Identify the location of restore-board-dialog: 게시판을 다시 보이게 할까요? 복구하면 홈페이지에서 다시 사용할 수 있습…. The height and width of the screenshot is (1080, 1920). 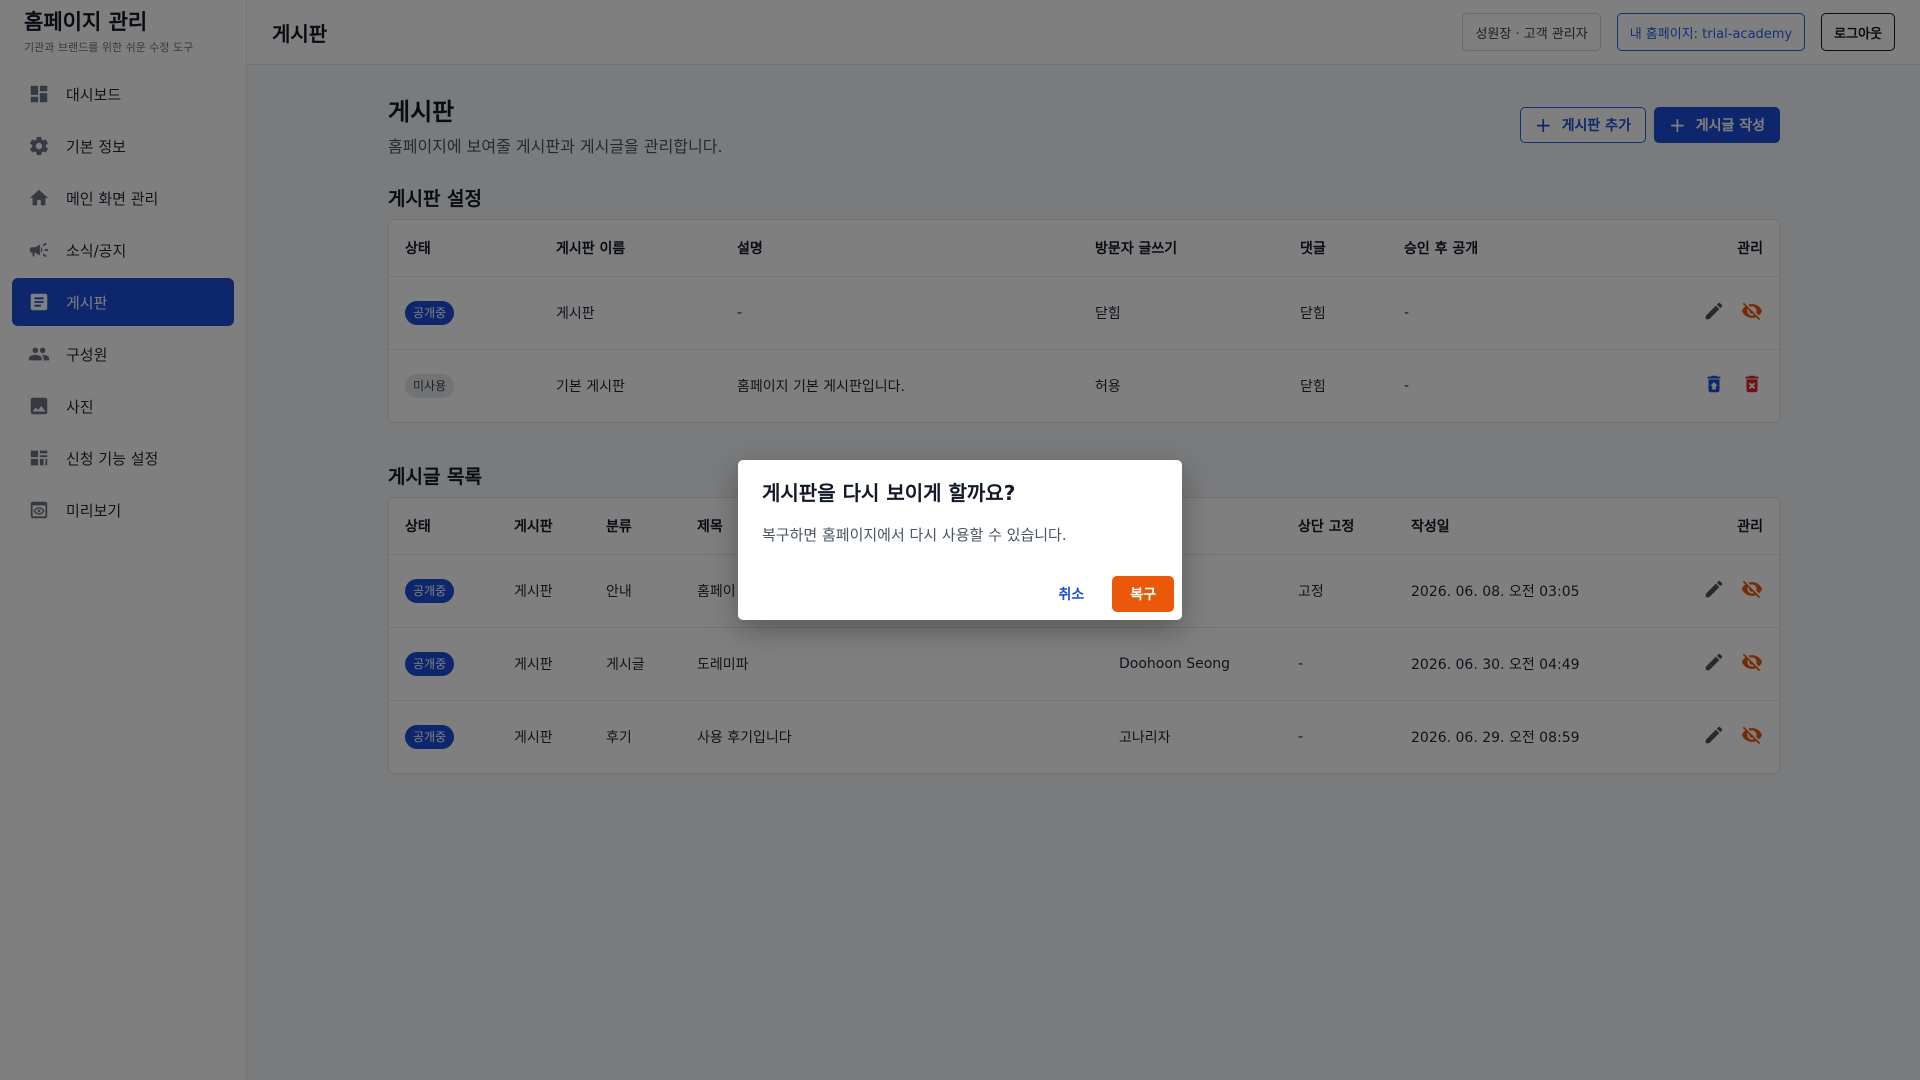
(960, 540).